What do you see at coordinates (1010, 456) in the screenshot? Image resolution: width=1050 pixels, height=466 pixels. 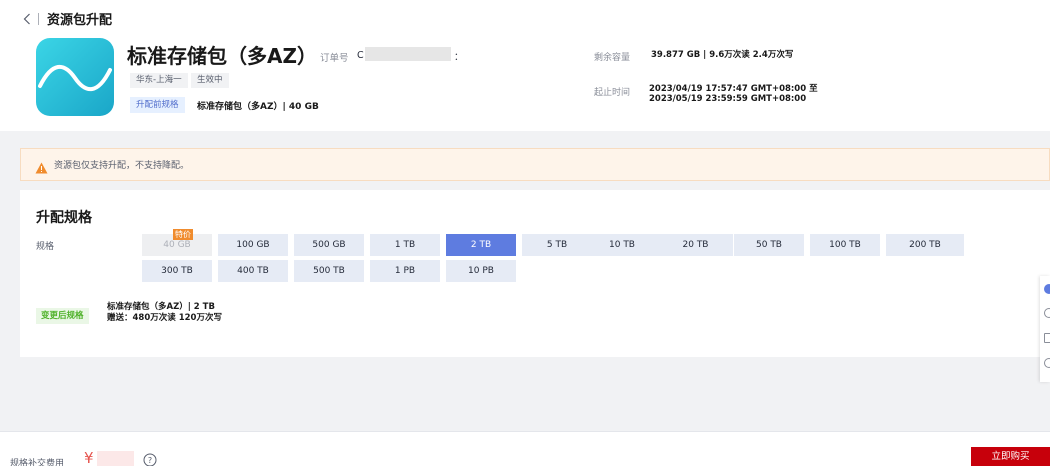 I see `buy-now-button: 立即购买` at bounding box center [1010, 456].